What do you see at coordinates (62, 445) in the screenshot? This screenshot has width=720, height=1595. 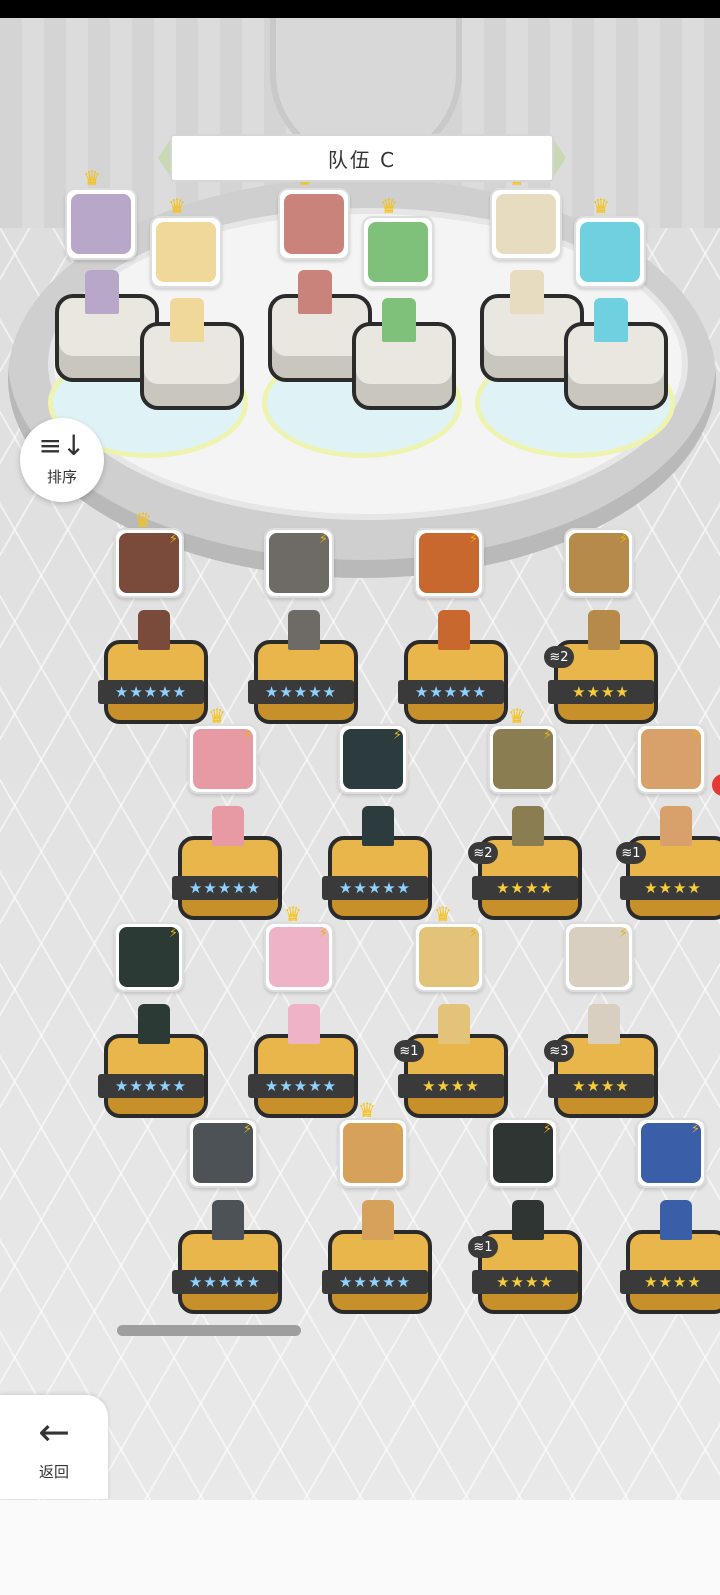 I see `sort-icon: ≡↓` at bounding box center [62, 445].